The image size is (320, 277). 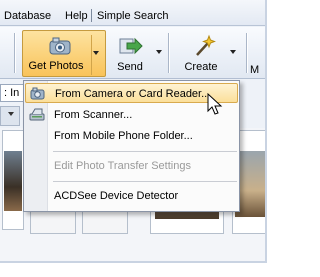 What do you see at coordinates (116, 196) in the screenshot?
I see `menu-item-label: ACDSee Device Detector` at bounding box center [116, 196].